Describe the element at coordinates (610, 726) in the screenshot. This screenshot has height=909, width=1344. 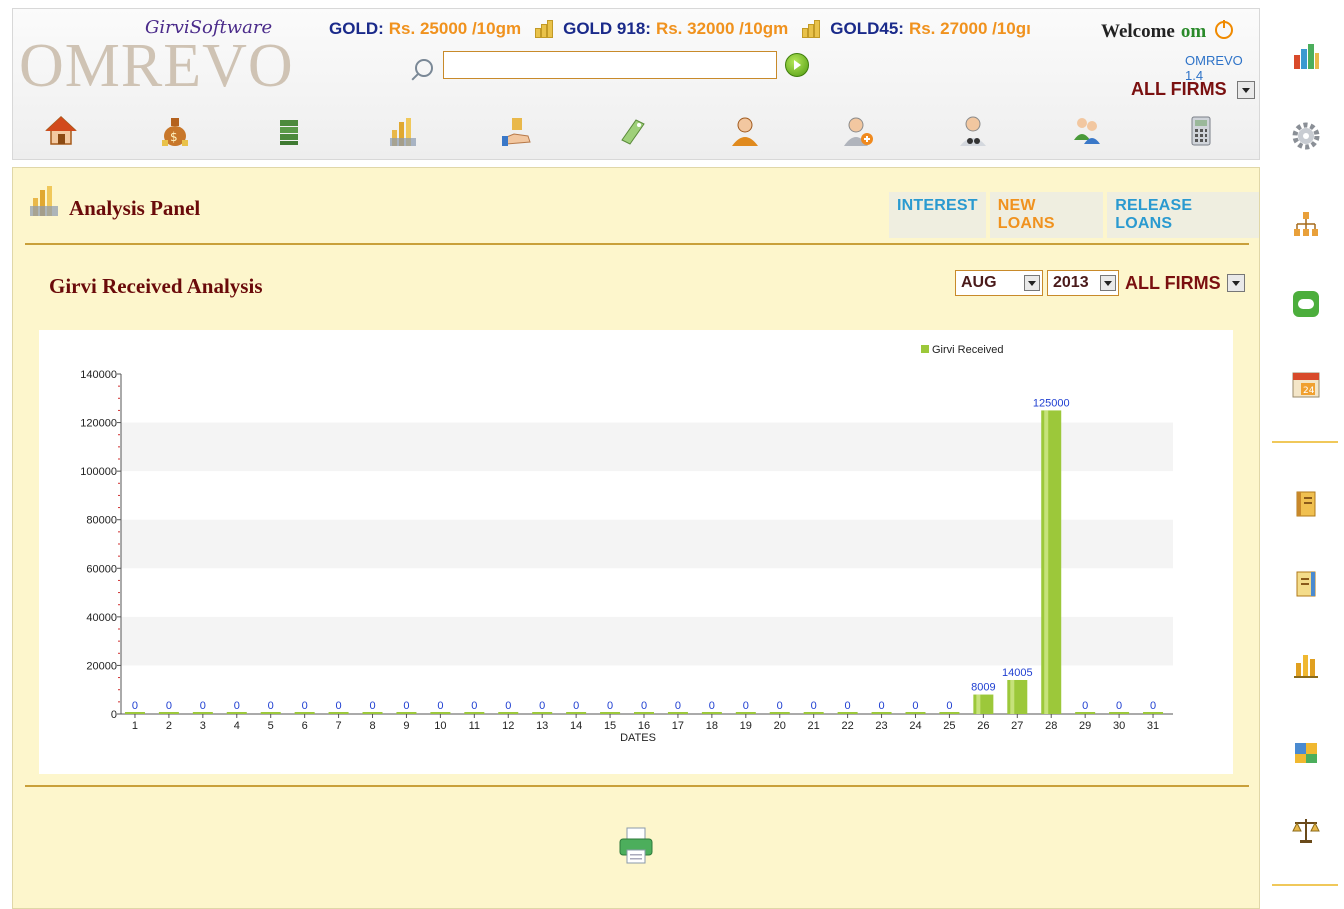
I see `x-tick-label: 15` at that location.